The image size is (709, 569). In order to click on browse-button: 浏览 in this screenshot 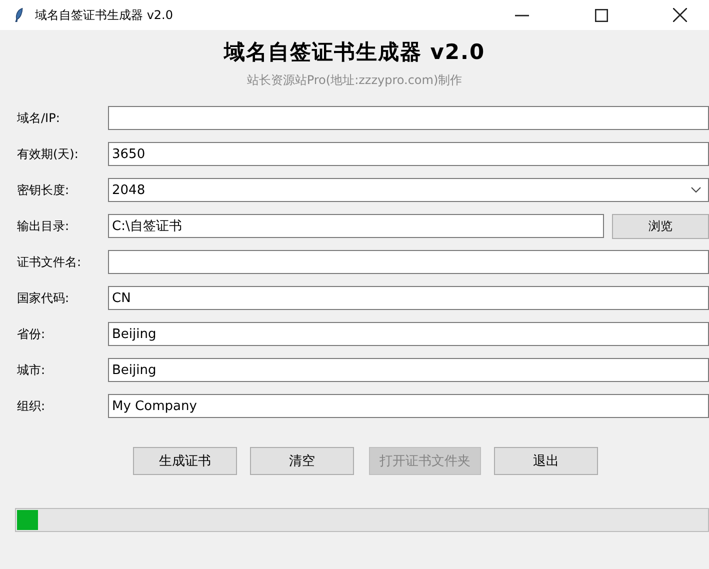, I will do `click(660, 226)`.